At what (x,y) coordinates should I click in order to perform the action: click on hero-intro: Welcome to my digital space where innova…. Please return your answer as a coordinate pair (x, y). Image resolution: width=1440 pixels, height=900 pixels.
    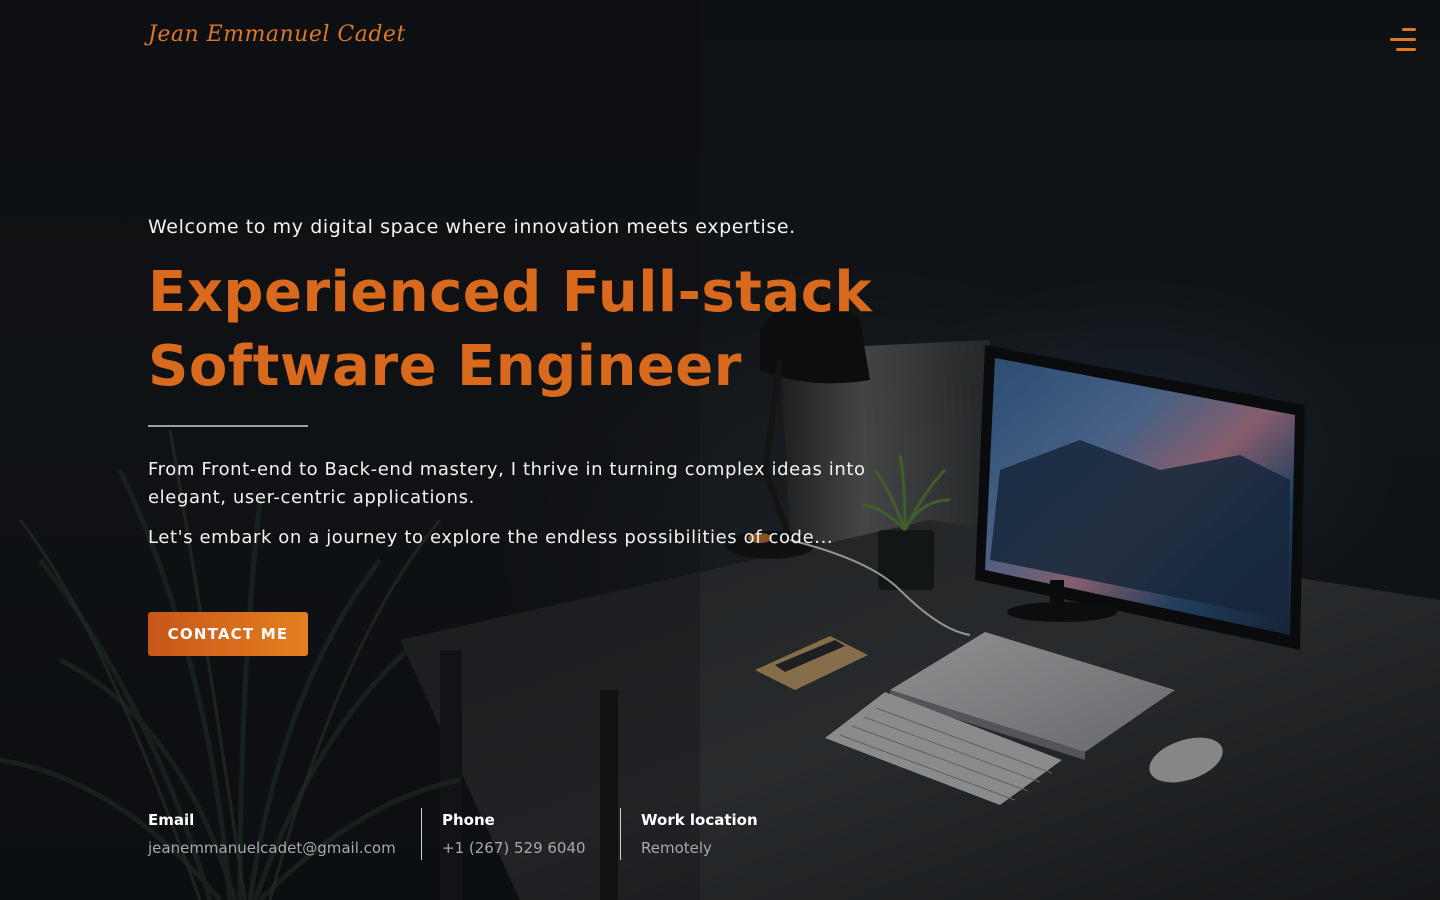
    Looking at the image, I should click on (472, 227).